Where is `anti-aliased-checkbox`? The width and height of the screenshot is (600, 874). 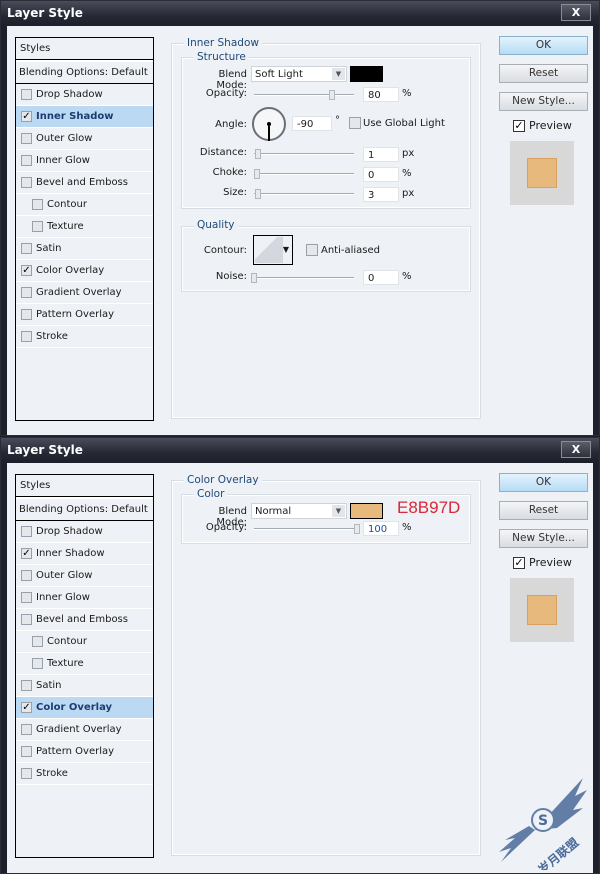
anti-aliased-checkbox is located at coordinates (312, 250).